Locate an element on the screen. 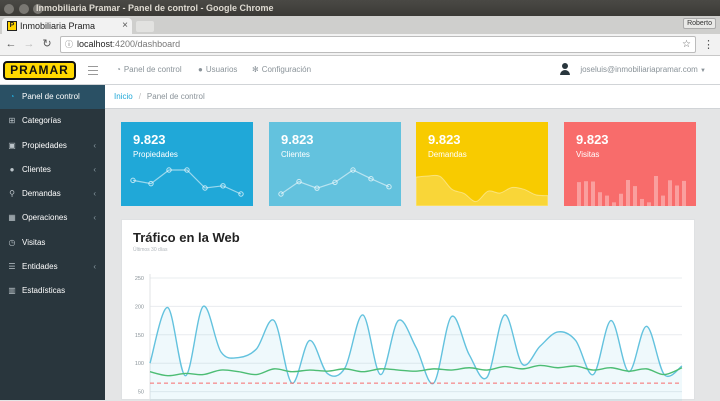 The width and height of the screenshot is (720, 401). list-icon: ☰ is located at coordinates (12, 267).